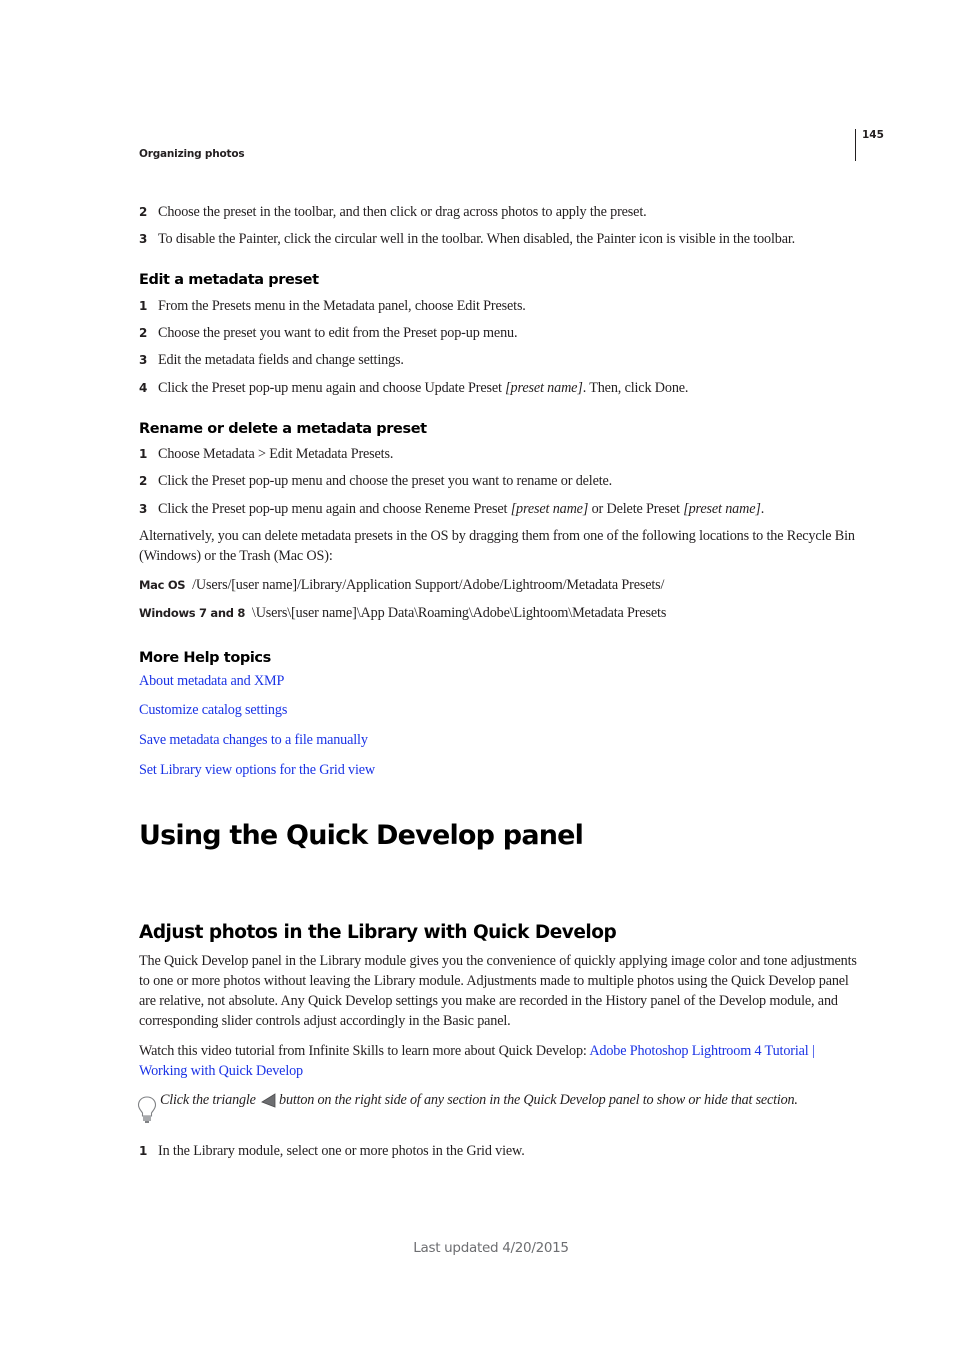  I want to click on chapter-title: Using the Quick Develop panel, so click(361, 835).